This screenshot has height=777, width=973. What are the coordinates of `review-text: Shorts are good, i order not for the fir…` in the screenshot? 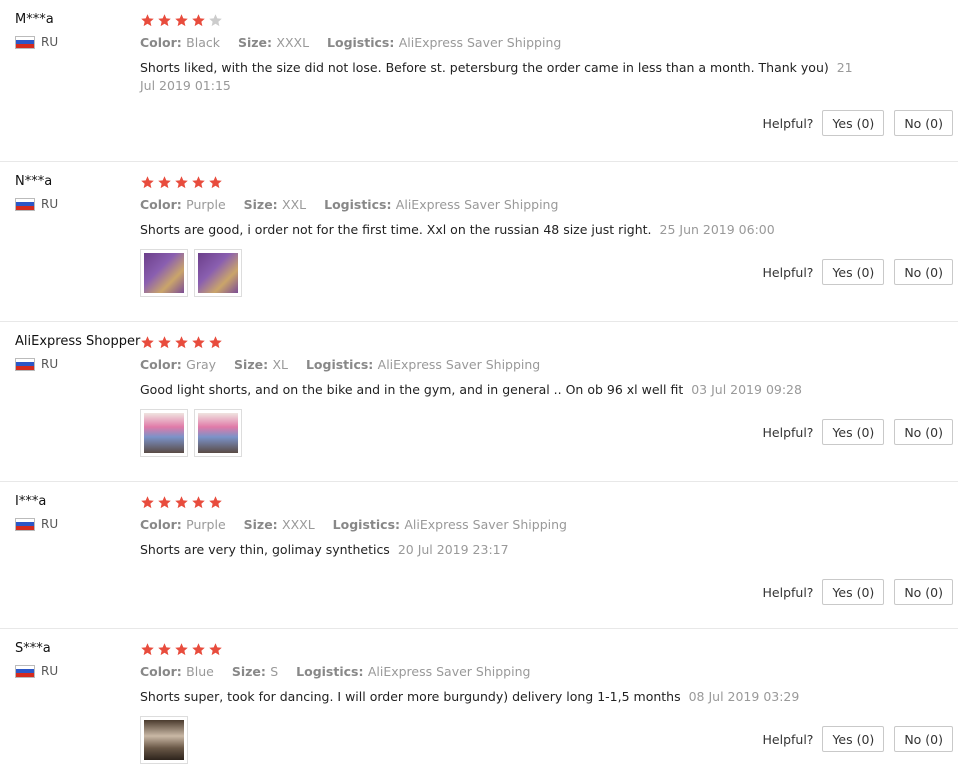 It's located at (497, 230).